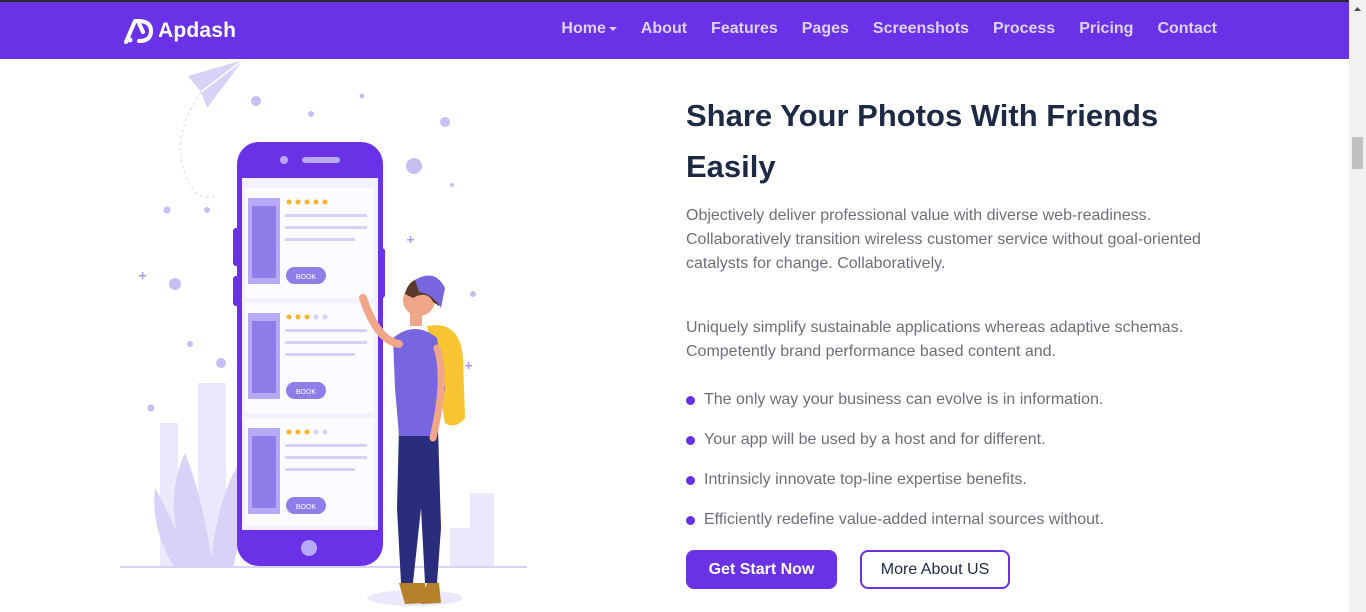 The image size is (1366, 612). I want to click on intro-line-3: catalysts for change. Collaboratively., so click(816, 263).